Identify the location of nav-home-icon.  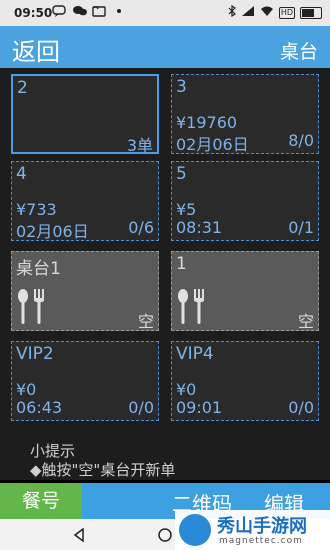
(165, 534).